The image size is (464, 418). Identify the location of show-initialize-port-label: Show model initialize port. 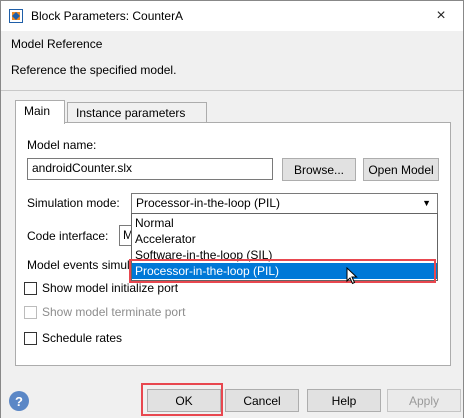
(110, 288).